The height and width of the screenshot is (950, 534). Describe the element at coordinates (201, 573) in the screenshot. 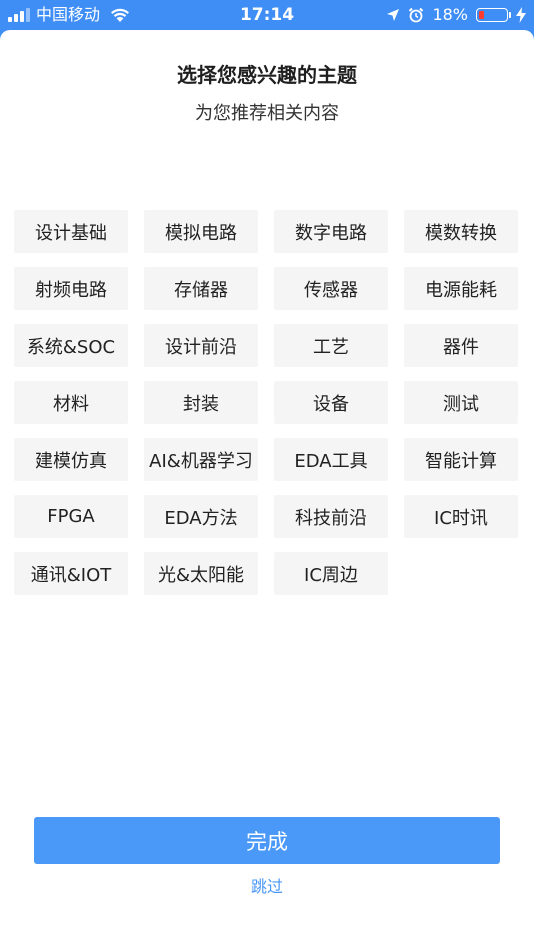

I see `topic-tag: 光&太阳能` at that location.